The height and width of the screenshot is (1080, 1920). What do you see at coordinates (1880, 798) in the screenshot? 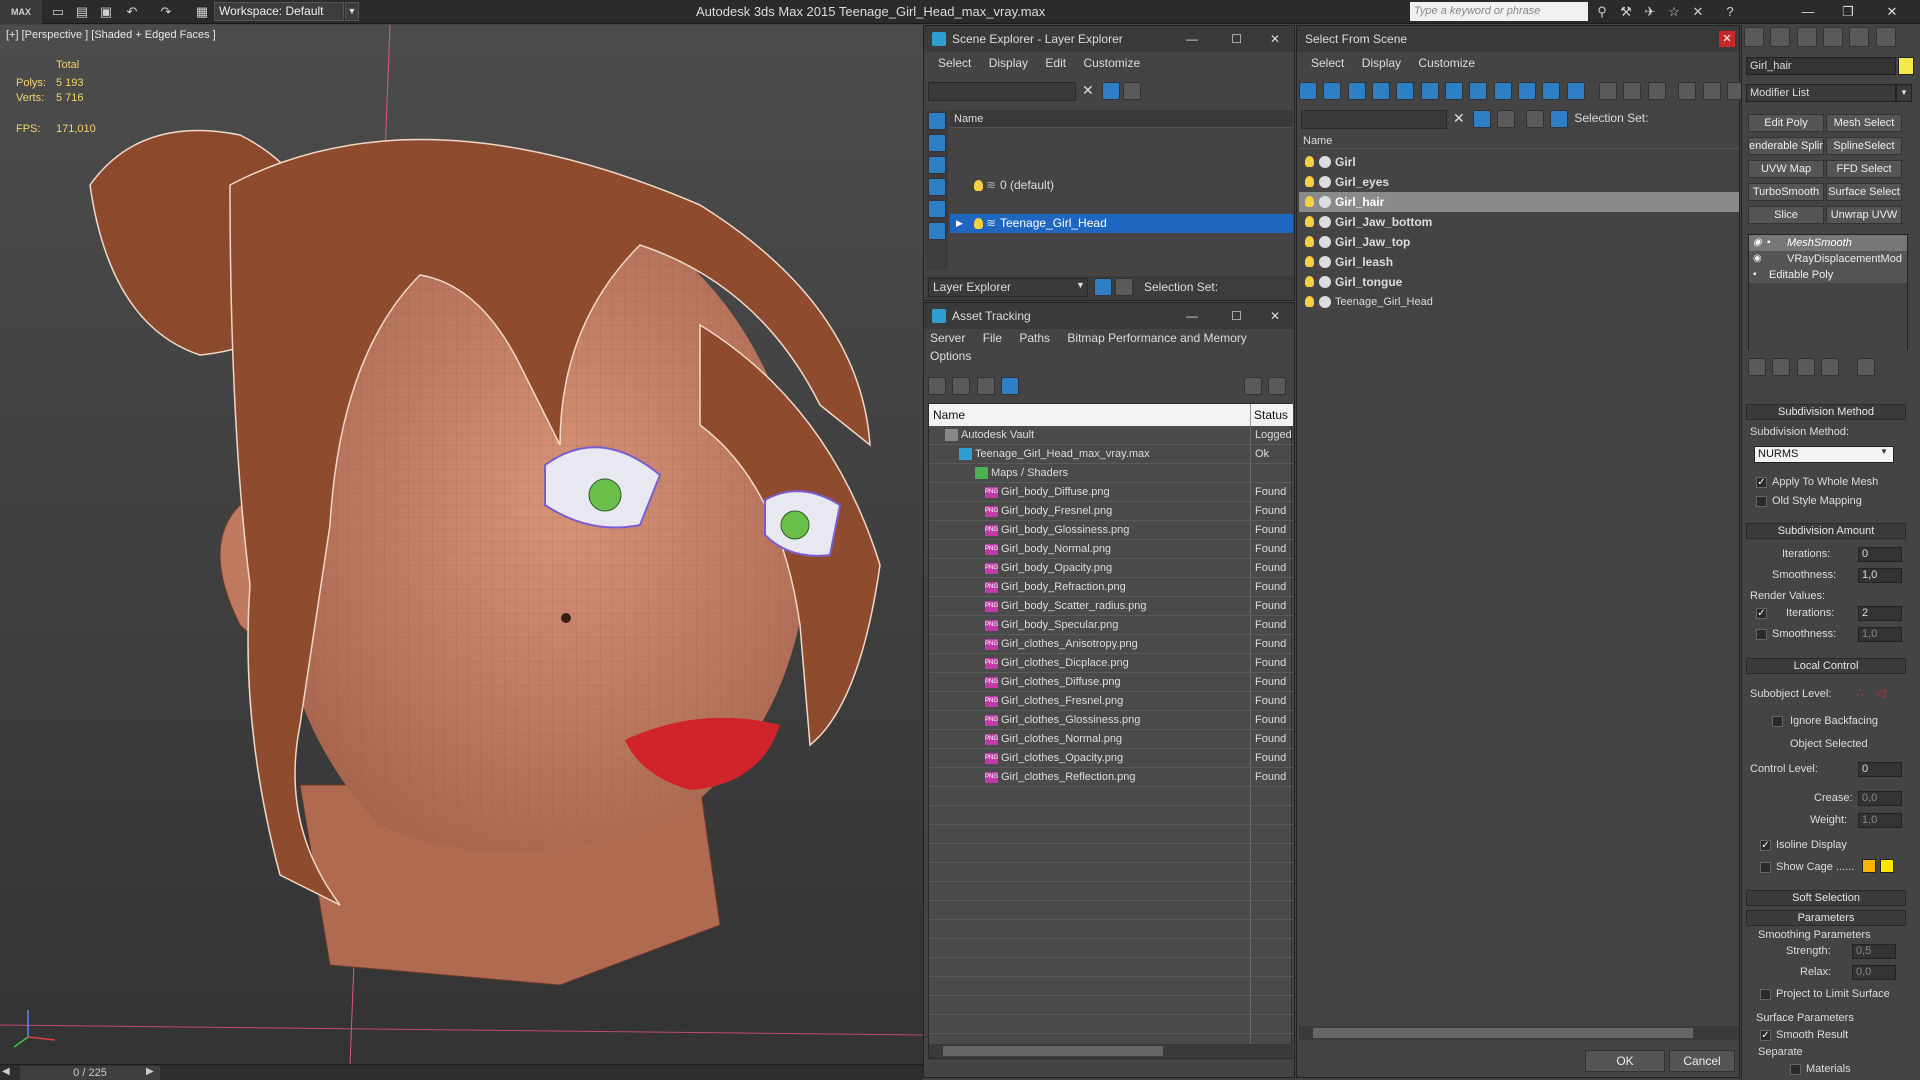
I see `crease-spinner: 0,0` at bounding box center [1880, 798].